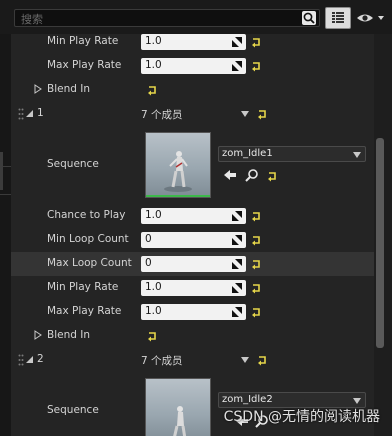  I want to click on search-input: 搜索, so click(167, 18).